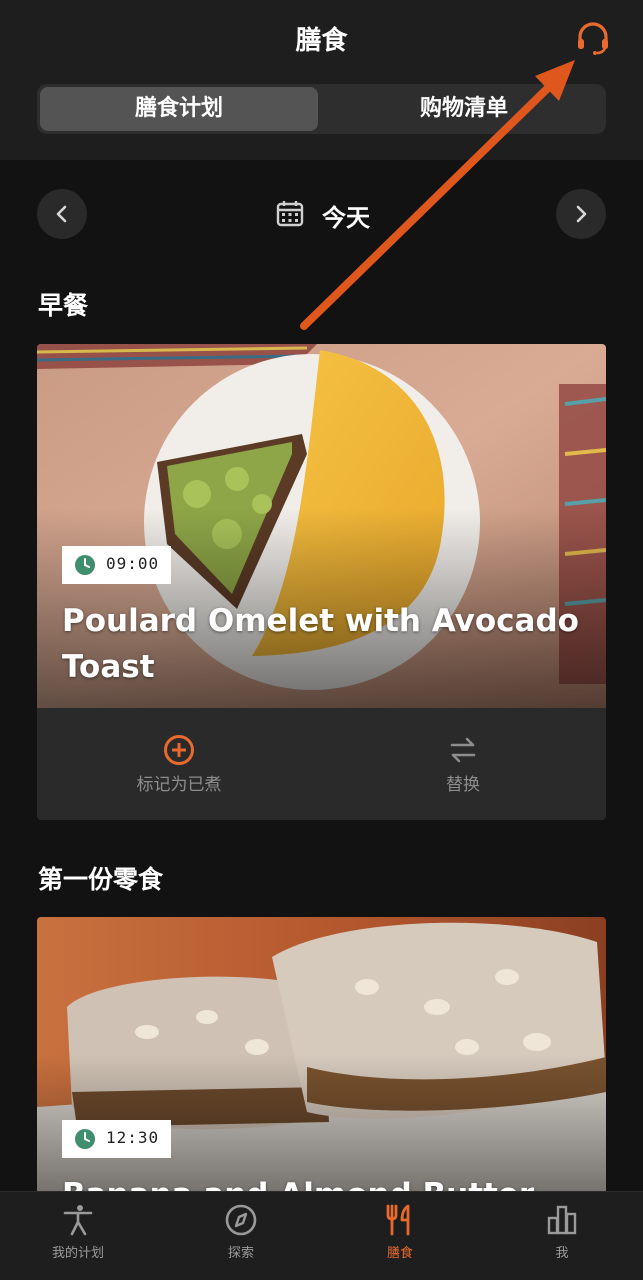 The width and height of the screenshot is (643, 1280). What do you see at coordinates (346, 215) in the screenshot?
I see `date-label: 今天` at bounding box center [346, 215].